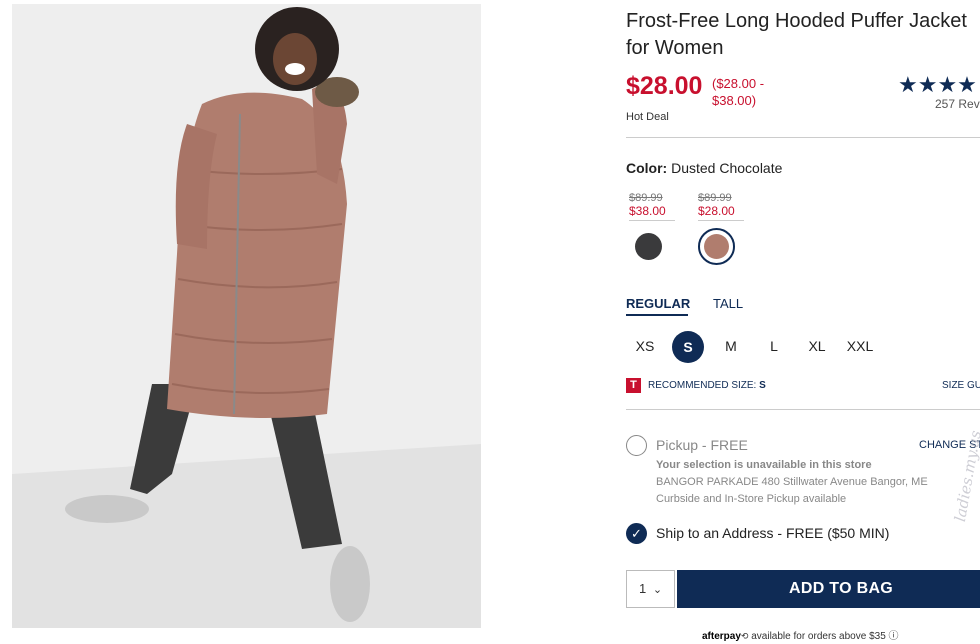 The image size is (980, 644). What do you see at coordinates (817, 346) in the screenshot?
I see `size-xl: XL` at bounding box center [817, 346].